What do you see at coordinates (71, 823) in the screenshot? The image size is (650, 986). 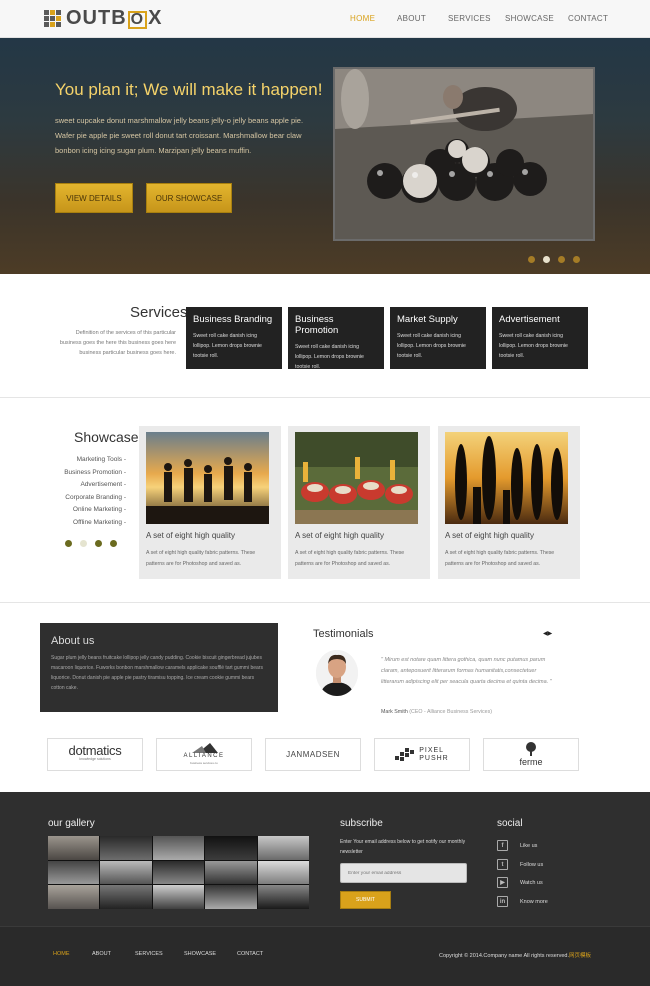 I see `gallery-title: our gallery` at bounding box center [71, 823].